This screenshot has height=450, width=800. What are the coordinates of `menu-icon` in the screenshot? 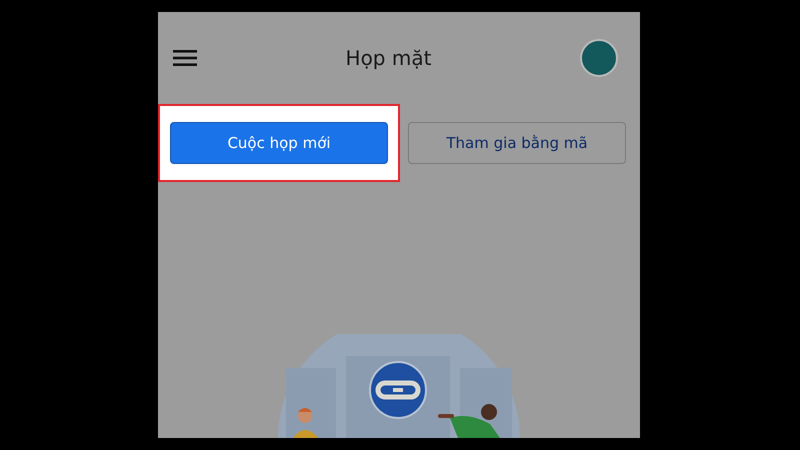 It's located at (185, 58).